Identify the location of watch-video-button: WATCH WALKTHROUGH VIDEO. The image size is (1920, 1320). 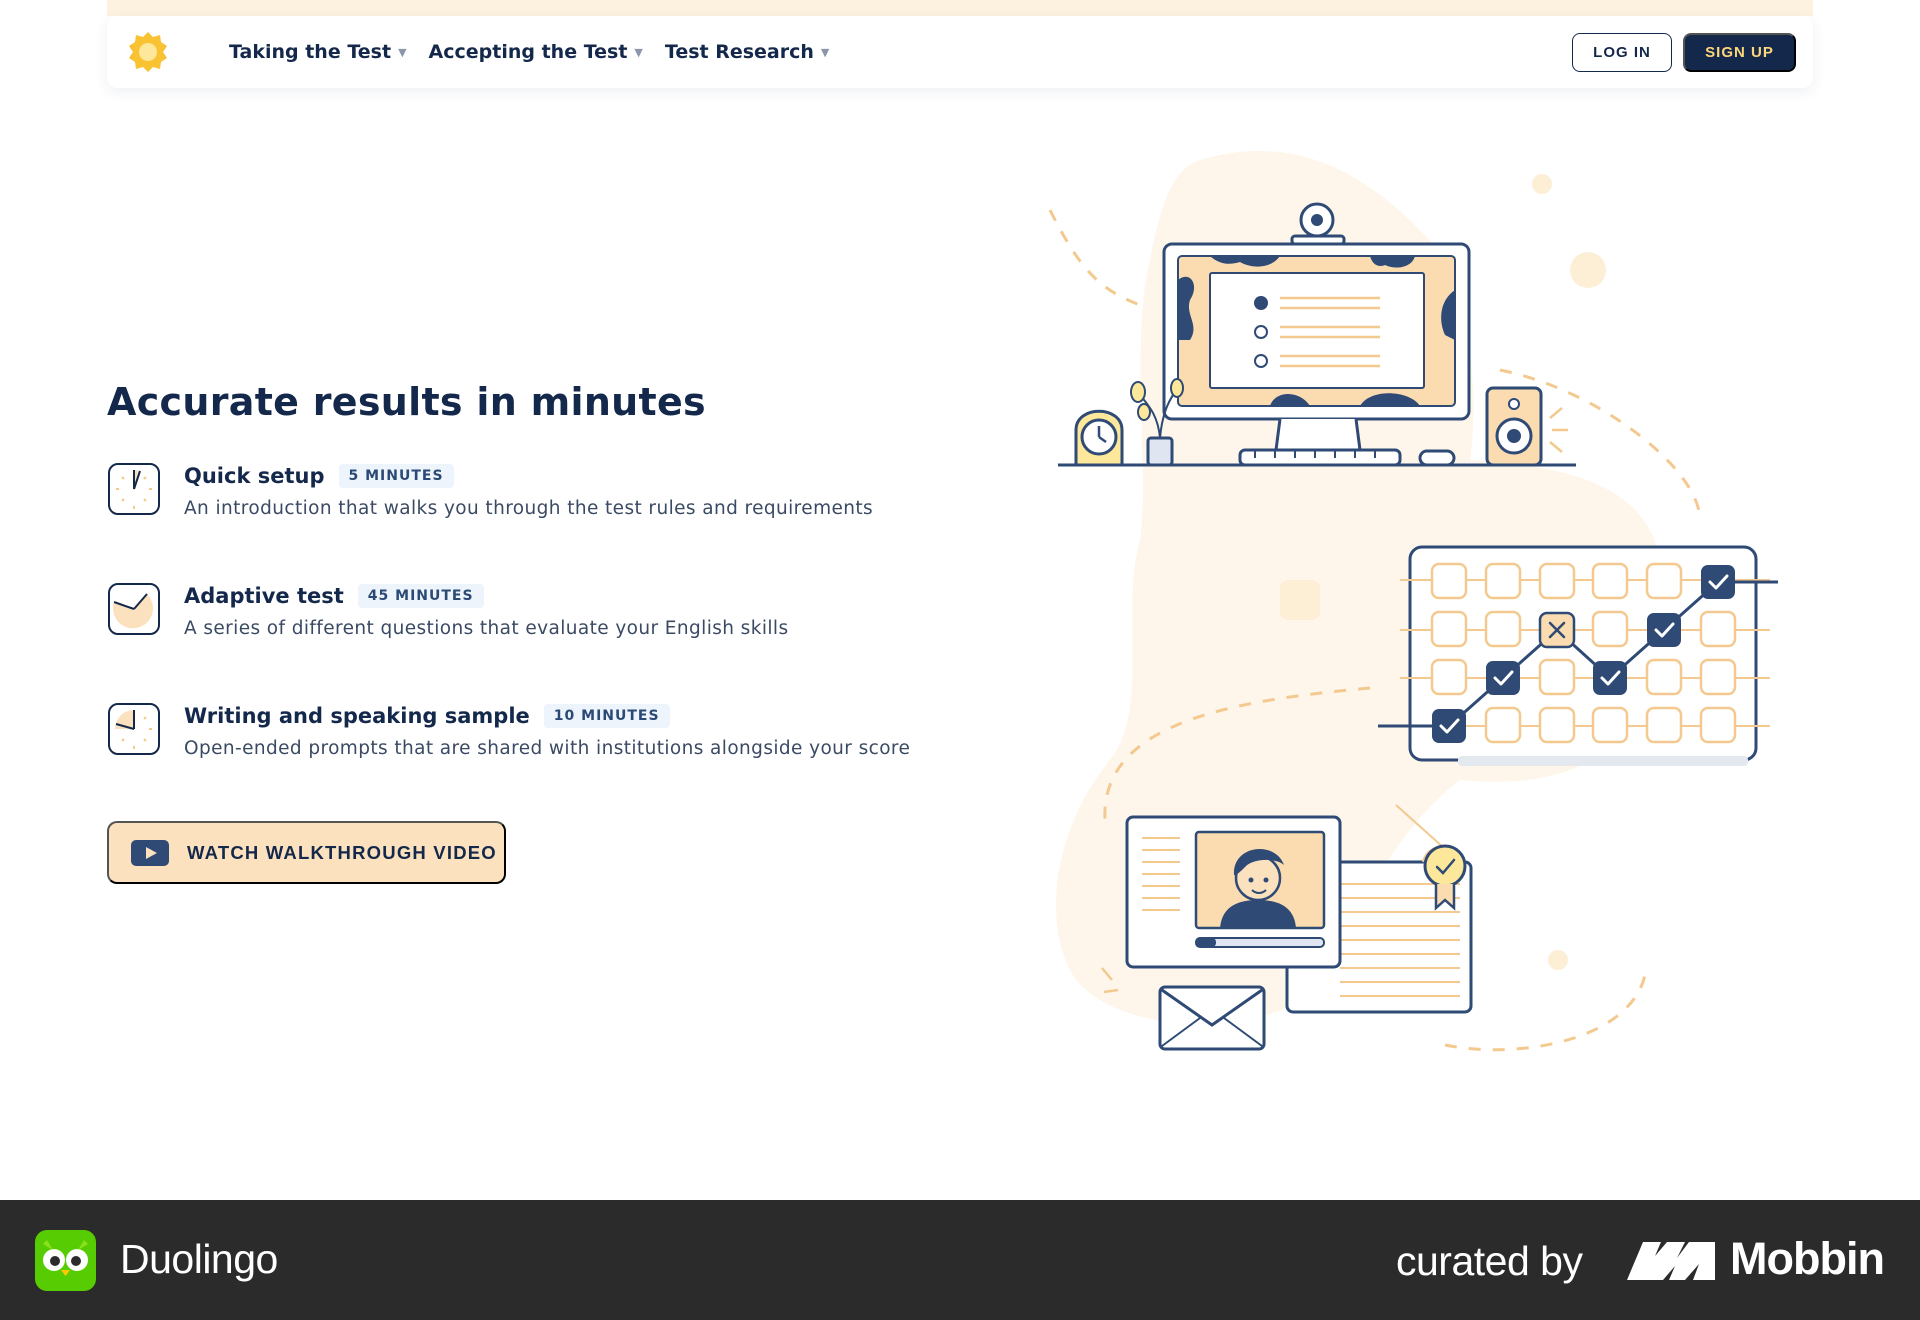
(306, 852).